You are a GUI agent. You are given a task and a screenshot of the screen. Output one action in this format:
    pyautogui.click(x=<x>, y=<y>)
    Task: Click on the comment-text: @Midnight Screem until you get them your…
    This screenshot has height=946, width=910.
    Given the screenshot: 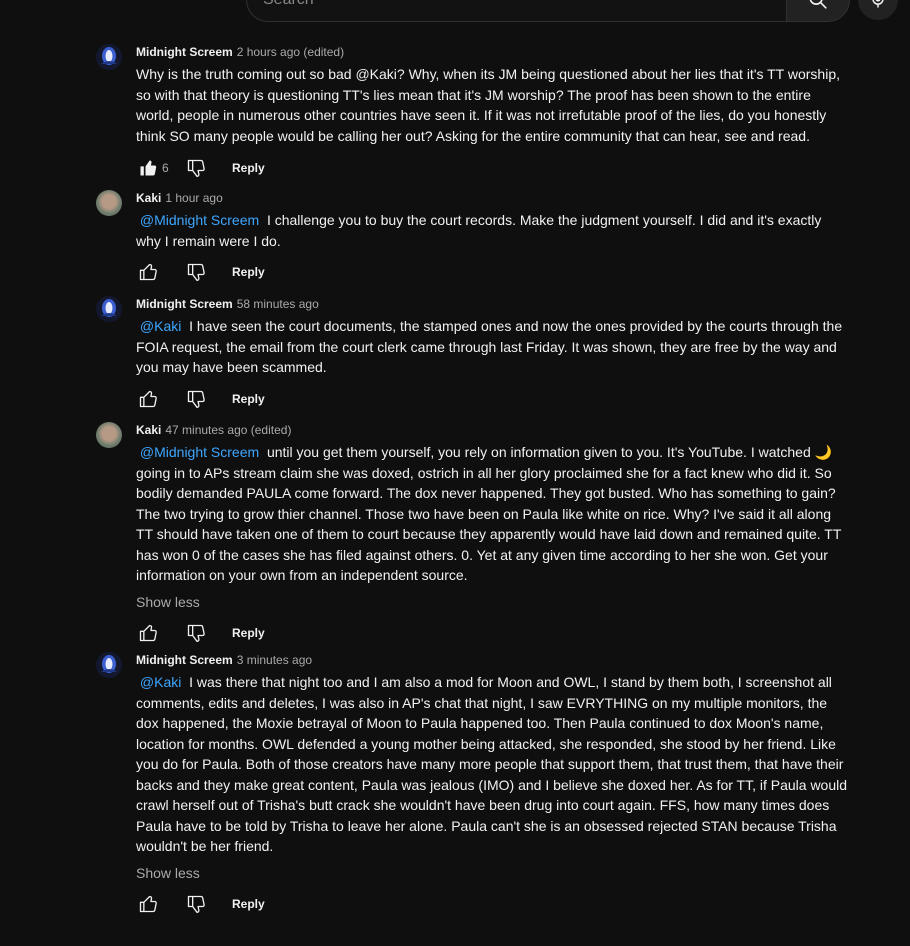 What is the action you would take?
    pyautogui.click(x=492, y=514)
    